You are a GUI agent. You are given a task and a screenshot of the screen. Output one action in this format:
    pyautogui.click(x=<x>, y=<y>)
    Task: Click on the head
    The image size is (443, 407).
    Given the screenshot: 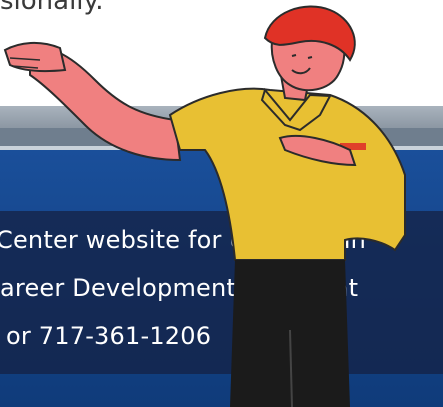 What is the action you would take?
    pyautogui.click(x=308, y=53)
    